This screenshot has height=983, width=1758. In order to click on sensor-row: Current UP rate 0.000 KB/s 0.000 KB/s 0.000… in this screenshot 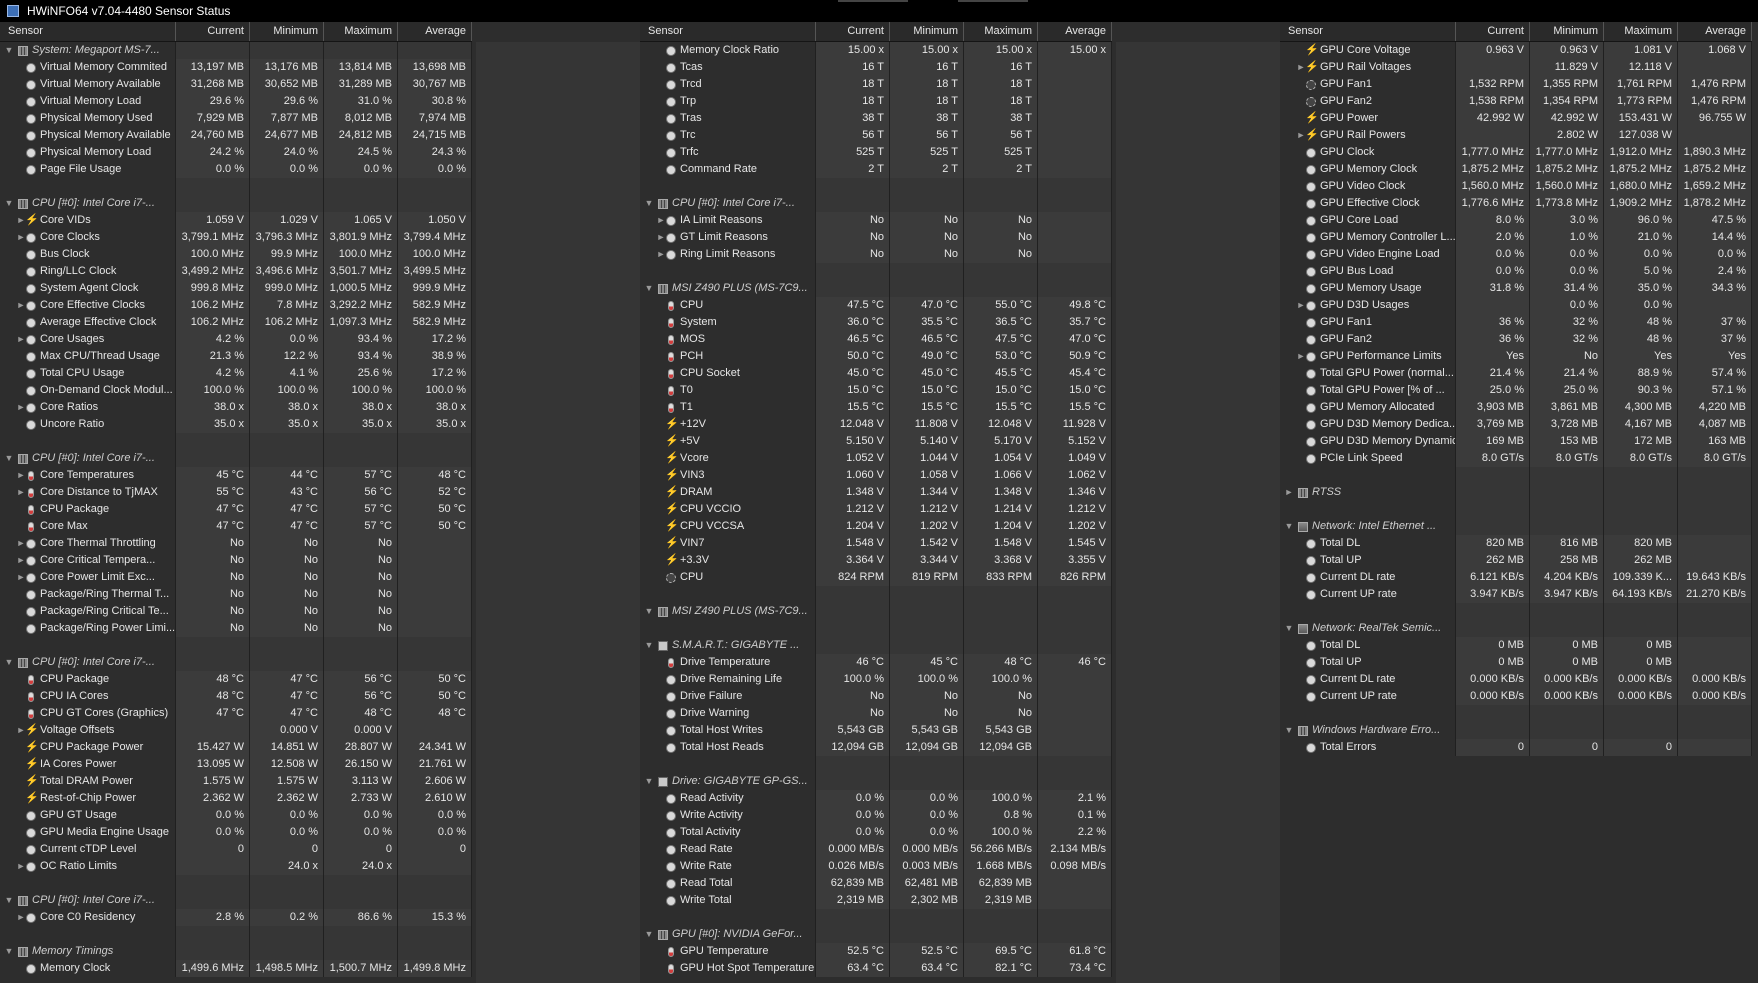, I will do `click(1516, 696)`.